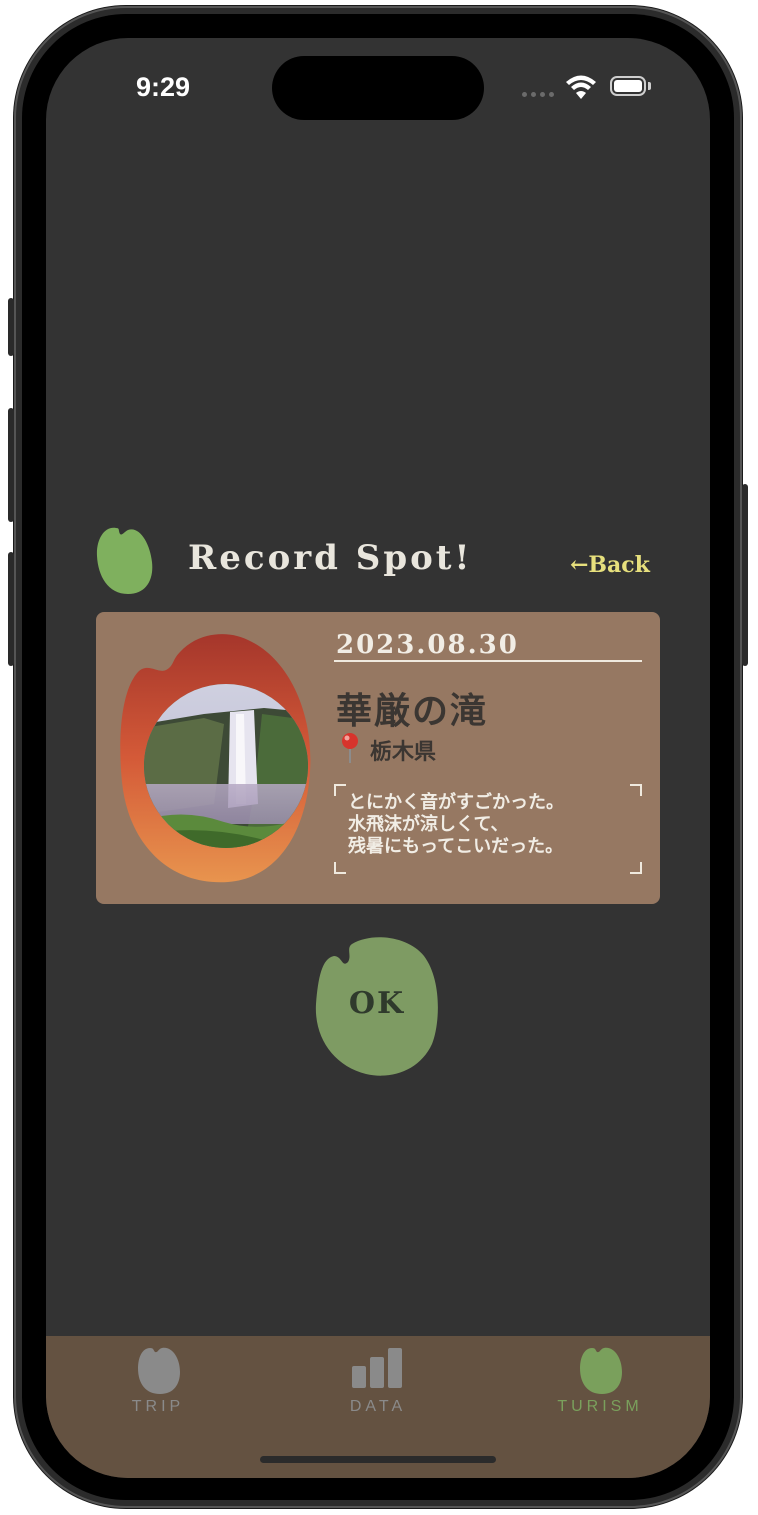 The height and width of the screenshot is (1515, 758). I want to click on prefecture-label: 栃木県, so click(403, 752).